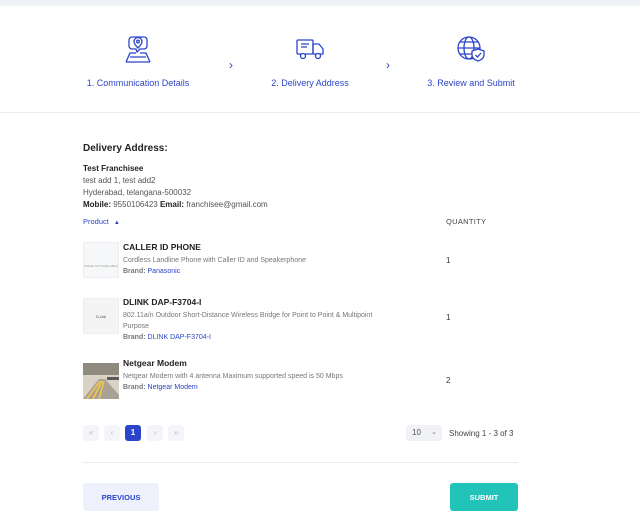  Describe the element at coordinates (91, 433) in the screenshot. I see `first-page-button: «` at that location.